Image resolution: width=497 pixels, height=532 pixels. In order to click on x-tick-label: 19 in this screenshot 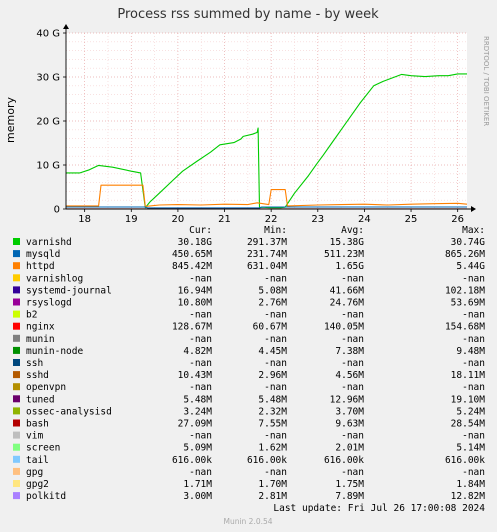, I will do `click(131, 219)`.